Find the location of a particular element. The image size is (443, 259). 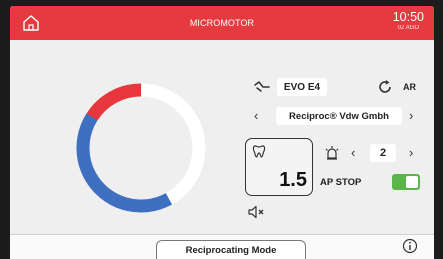

apex-level-down-icon: ‹ is located at coordinates (353, 153).